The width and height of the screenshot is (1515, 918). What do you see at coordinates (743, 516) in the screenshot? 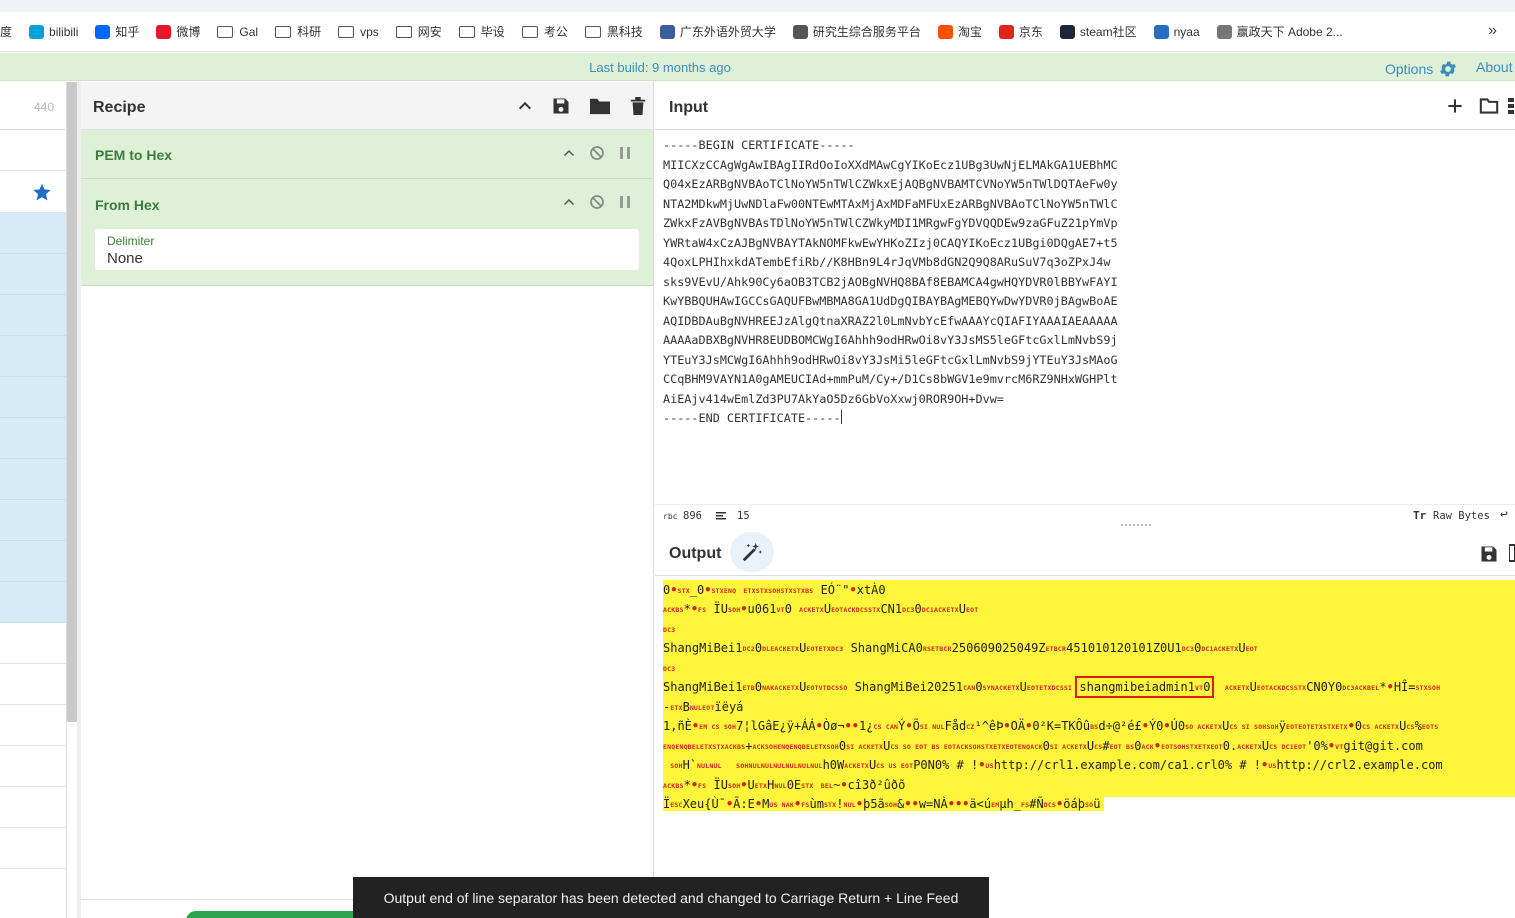
I see `input-line-count: 15` at bounding box center [743, 516].